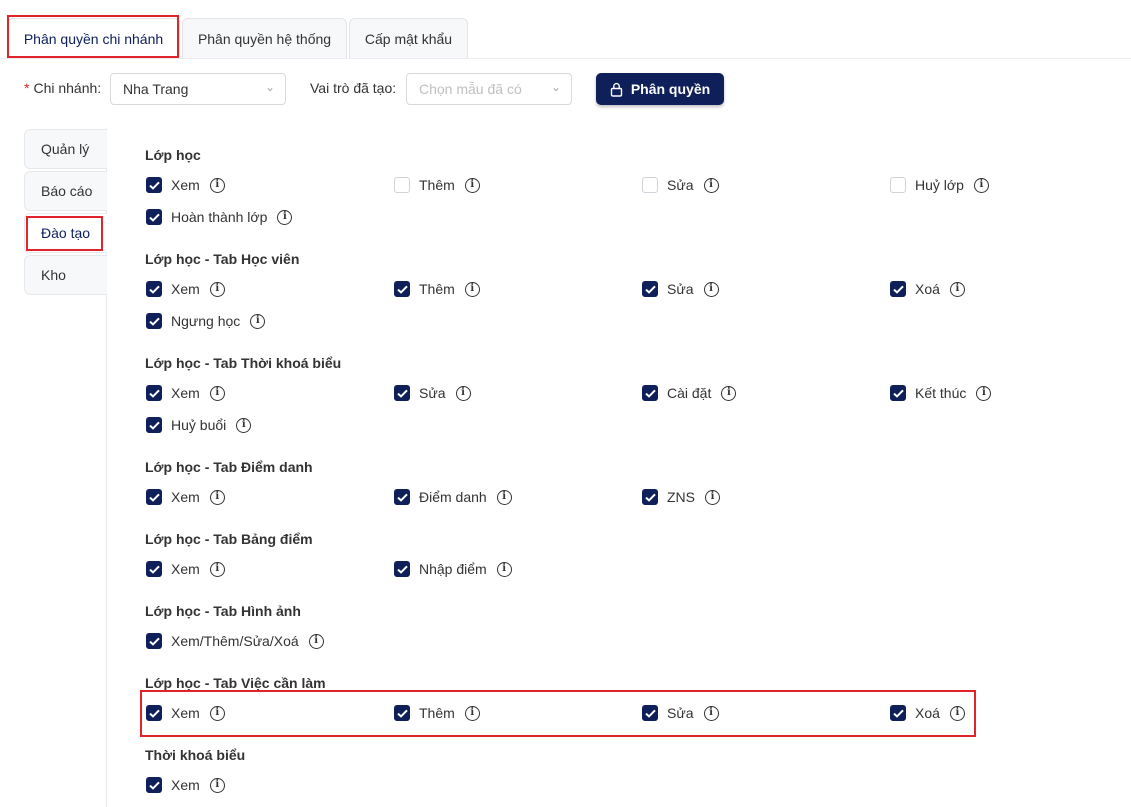  What do you see at coordinates (229, 467) in the screenshot?
I see `section-title: Lớp học - Tab Điểm danh` at bounding box center [229, 467].